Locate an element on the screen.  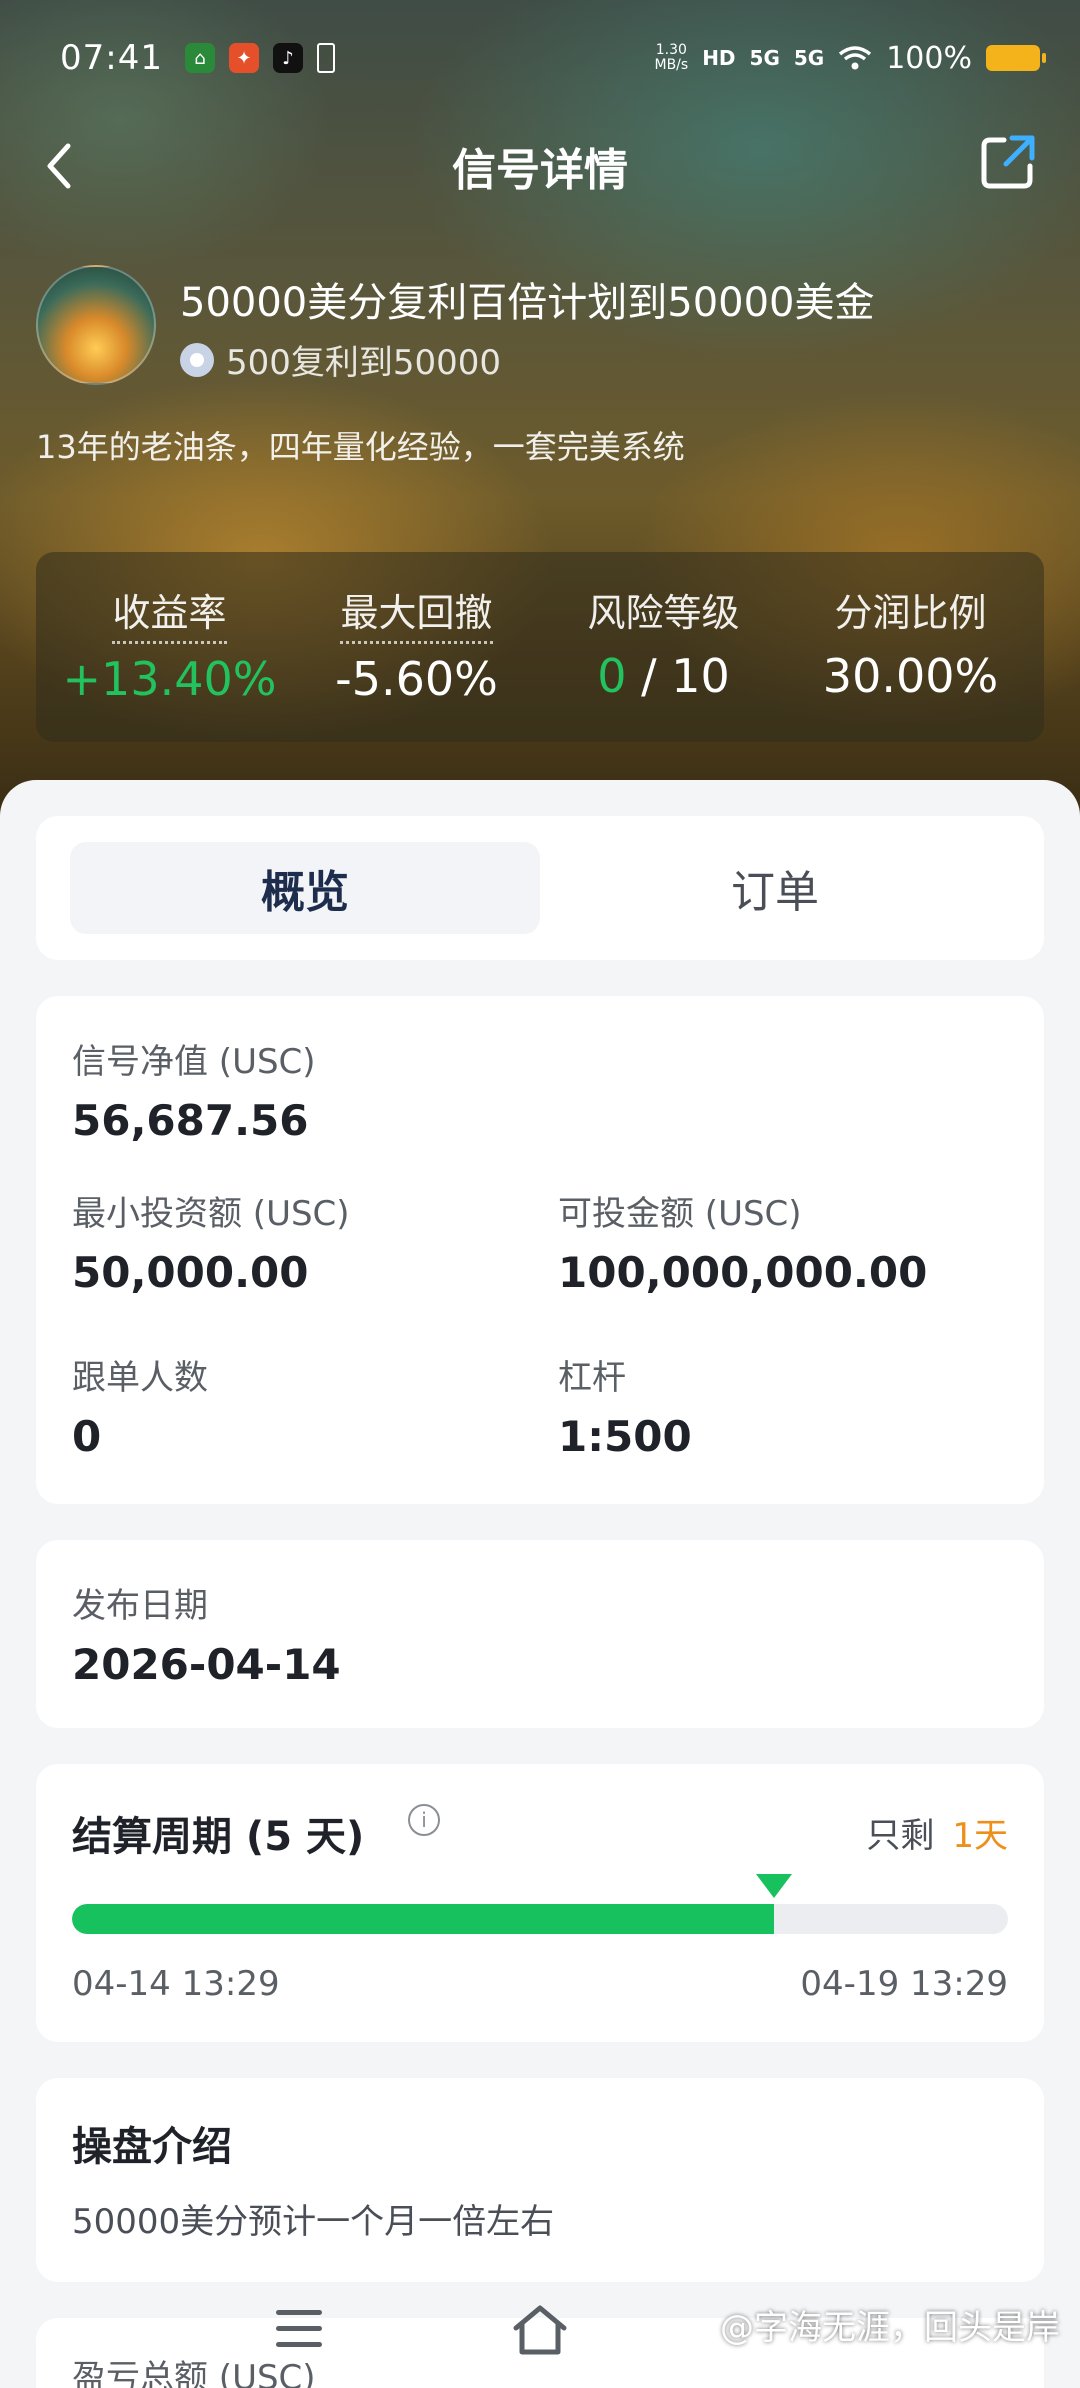
signal-5g-icon: 5G is located at coordinates (764, 58).